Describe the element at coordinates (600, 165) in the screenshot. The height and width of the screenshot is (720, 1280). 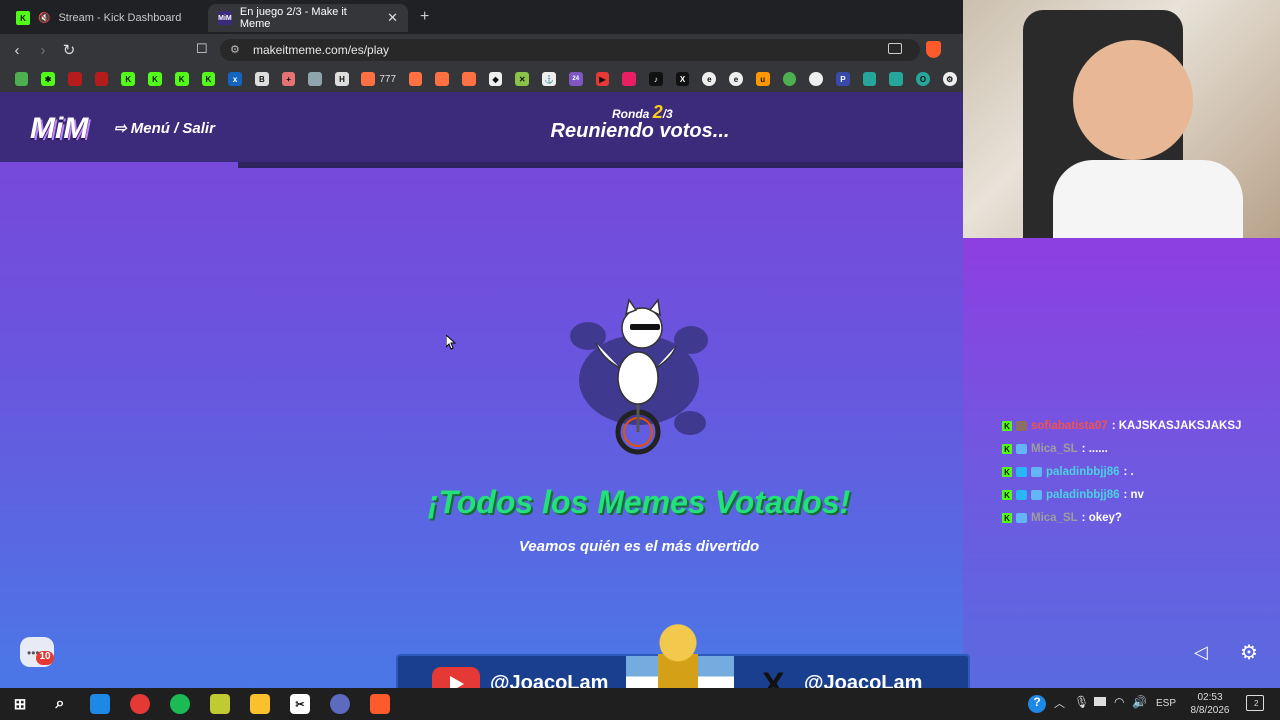
I see `round-progress-bar` at that location.